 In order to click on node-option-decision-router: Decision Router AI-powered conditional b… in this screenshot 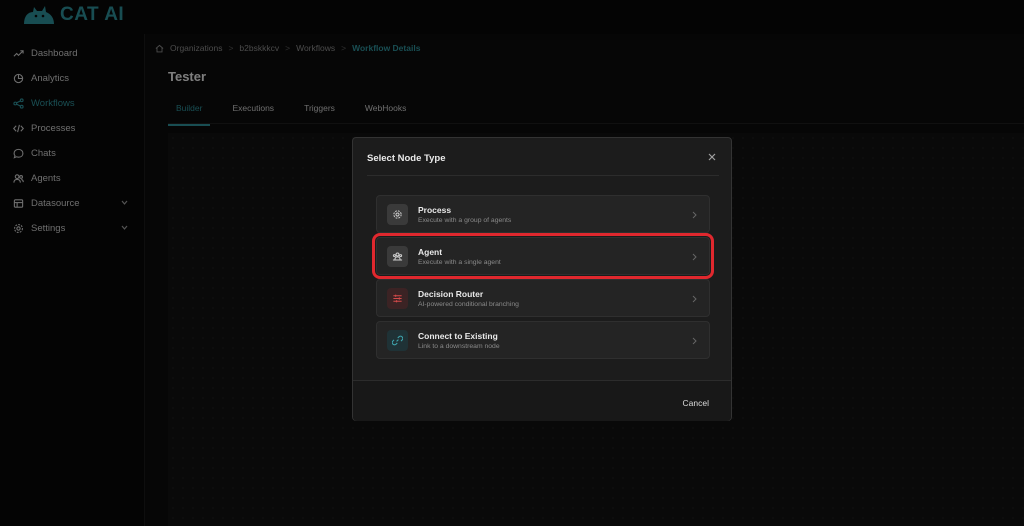, I will do `click(543, 298)`.